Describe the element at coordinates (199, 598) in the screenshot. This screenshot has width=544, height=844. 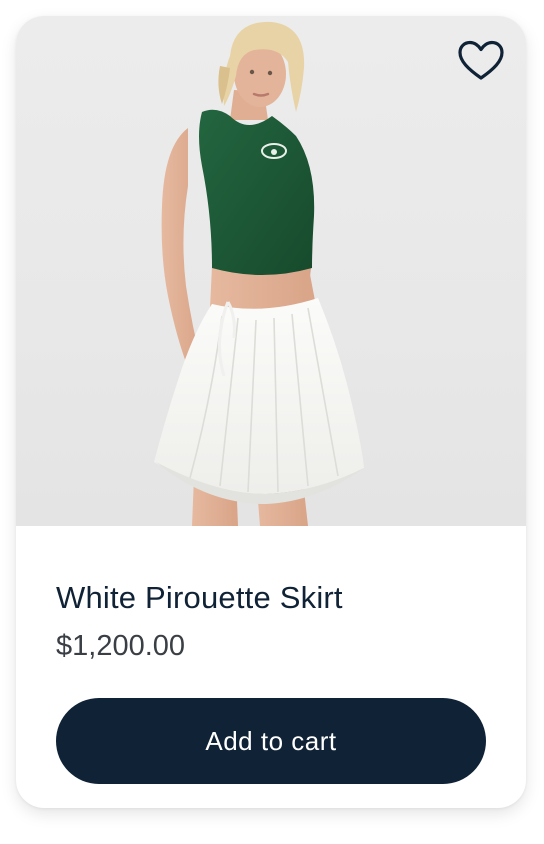
I see `product-title: White Pirouette Skirt` at that location.